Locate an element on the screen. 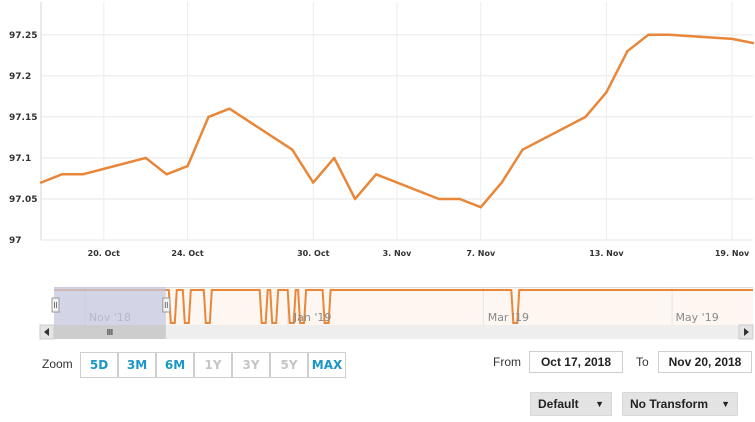 This screenshot has width=755, height=422. y-tick-label: 97.25 is located at coordinates (23, 36).